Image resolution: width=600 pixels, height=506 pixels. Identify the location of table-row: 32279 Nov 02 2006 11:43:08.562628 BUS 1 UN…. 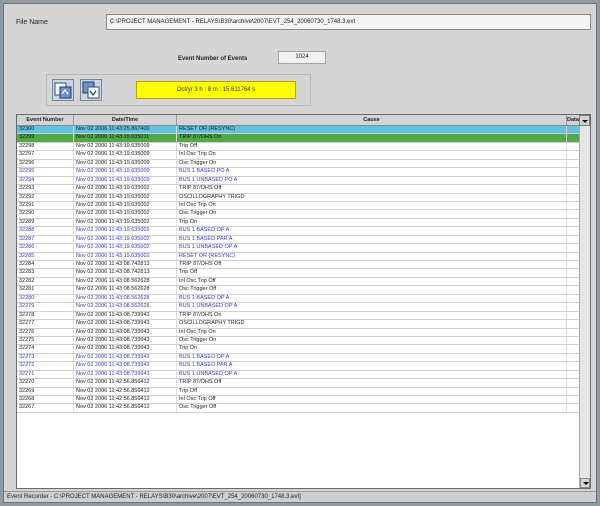
(298, 307).